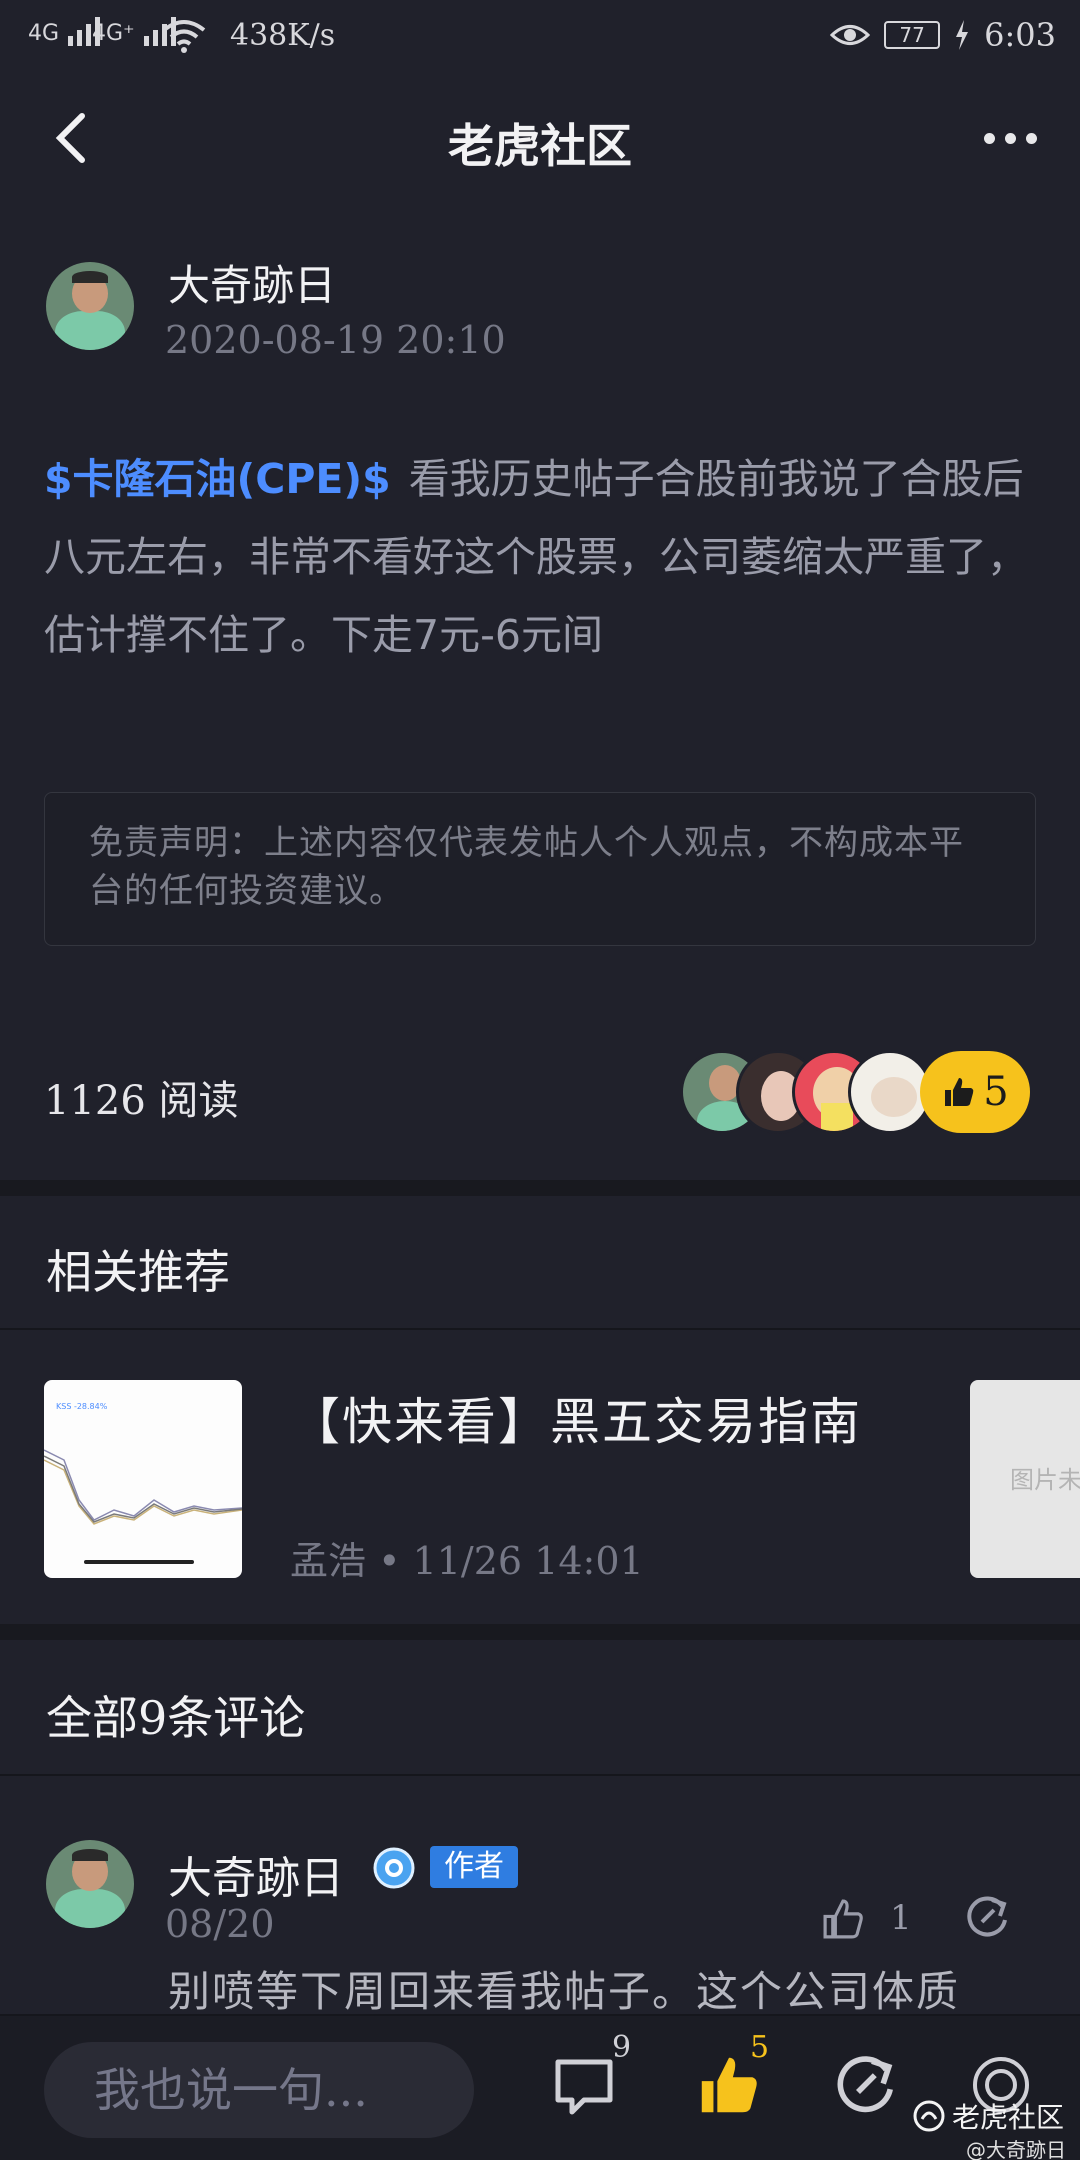 This screenshot has height=2160, width=1080. I want to click on share-icon, so click(865, 2085).